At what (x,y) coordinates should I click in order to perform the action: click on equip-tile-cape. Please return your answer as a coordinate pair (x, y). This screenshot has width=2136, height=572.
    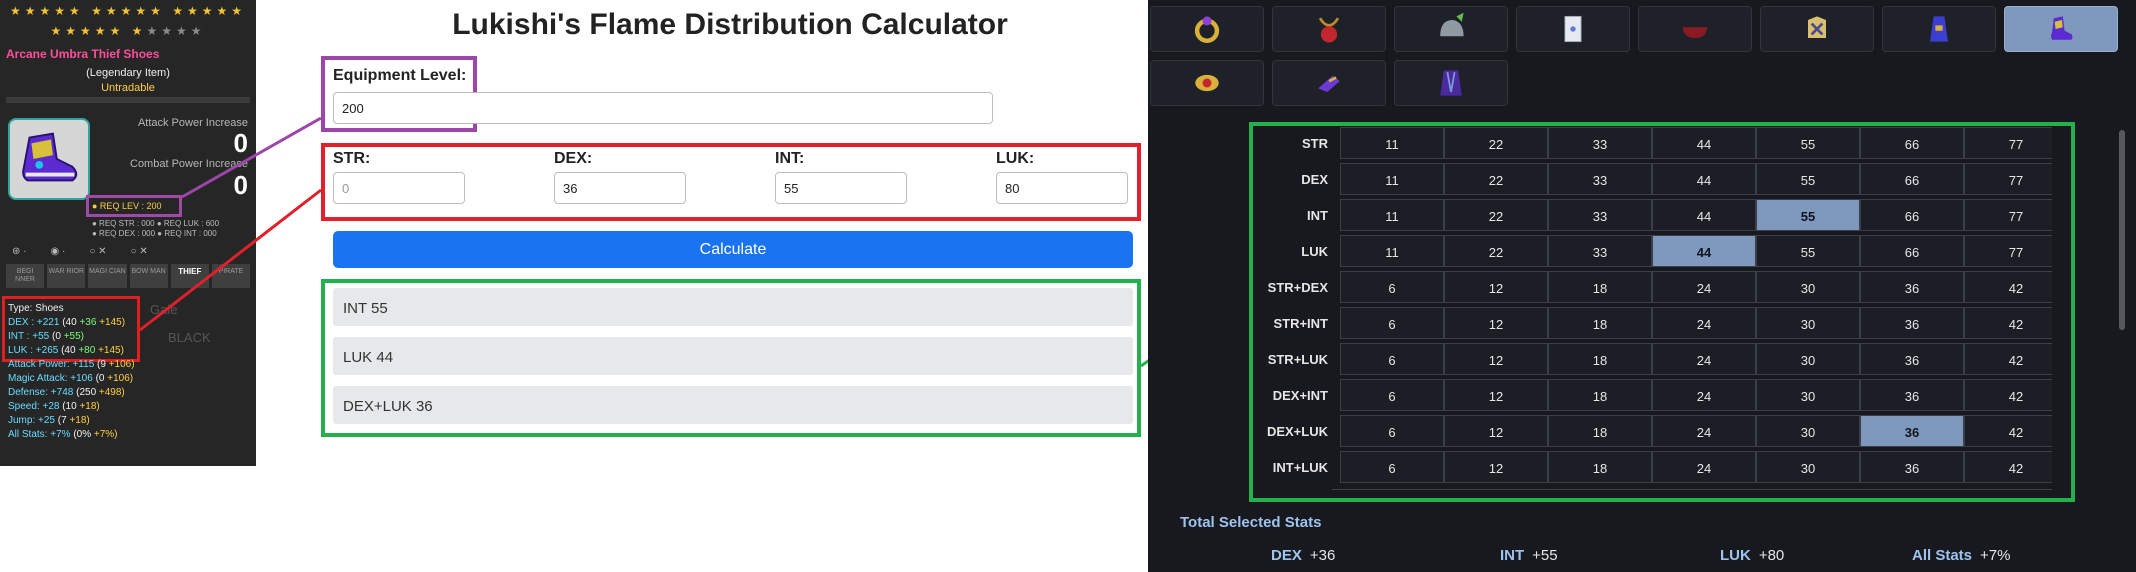
    Looking at the image, I should click on (1451, 83).